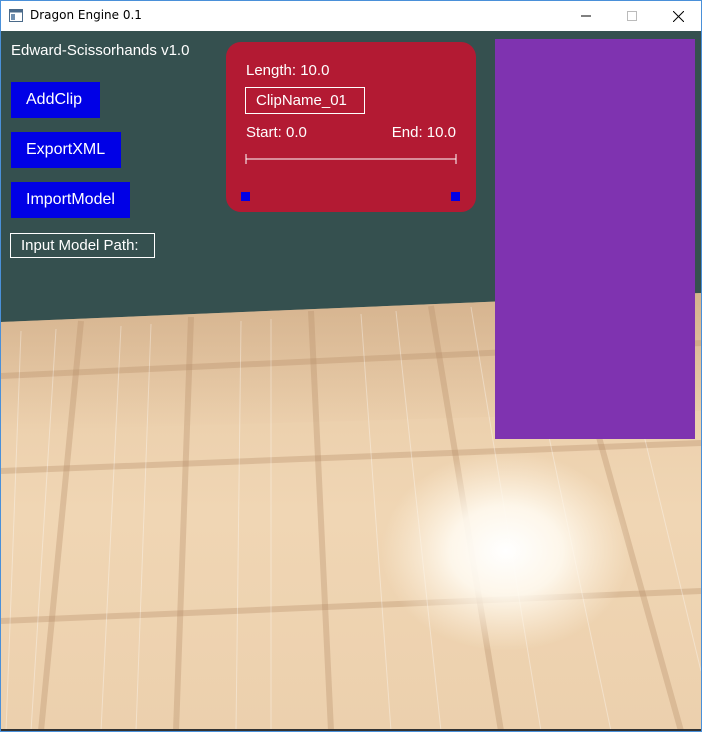  I want to click on close-icon, so click(678, 16).